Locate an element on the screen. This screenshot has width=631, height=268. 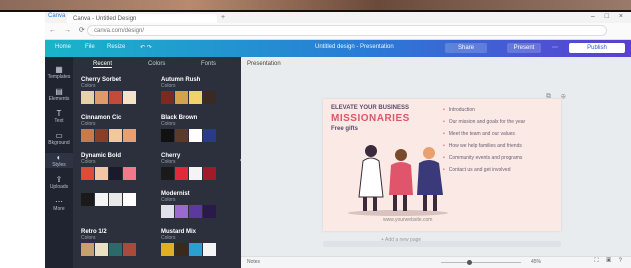
people-illustration is located at coordinates (398, 178).